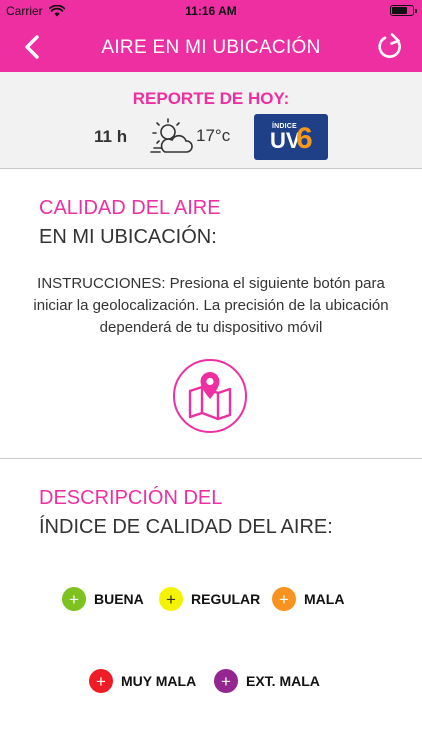  Describe the element at coordinates (111, 136) in the screenshot. I see `report-hour: 11 h` at that location.